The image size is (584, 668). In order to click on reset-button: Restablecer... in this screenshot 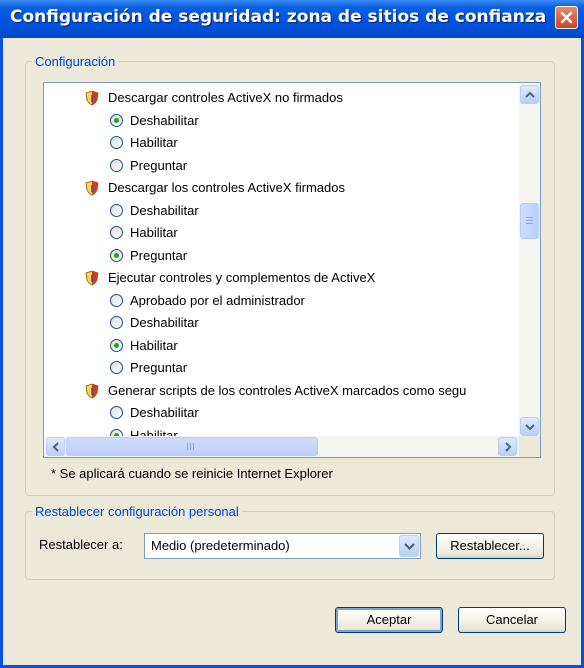, I will do `click(490, 546)`.